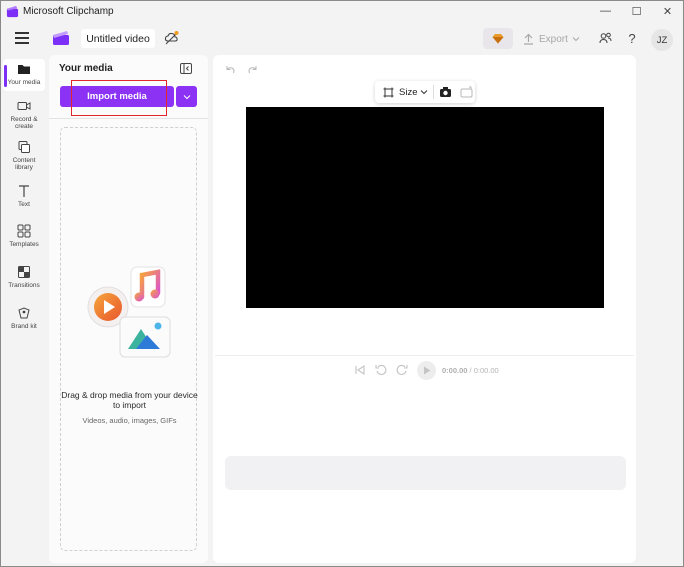 The image size is (684, 567). I want to click on window-title: Microsoft Clipchamp, so click(68, 11).